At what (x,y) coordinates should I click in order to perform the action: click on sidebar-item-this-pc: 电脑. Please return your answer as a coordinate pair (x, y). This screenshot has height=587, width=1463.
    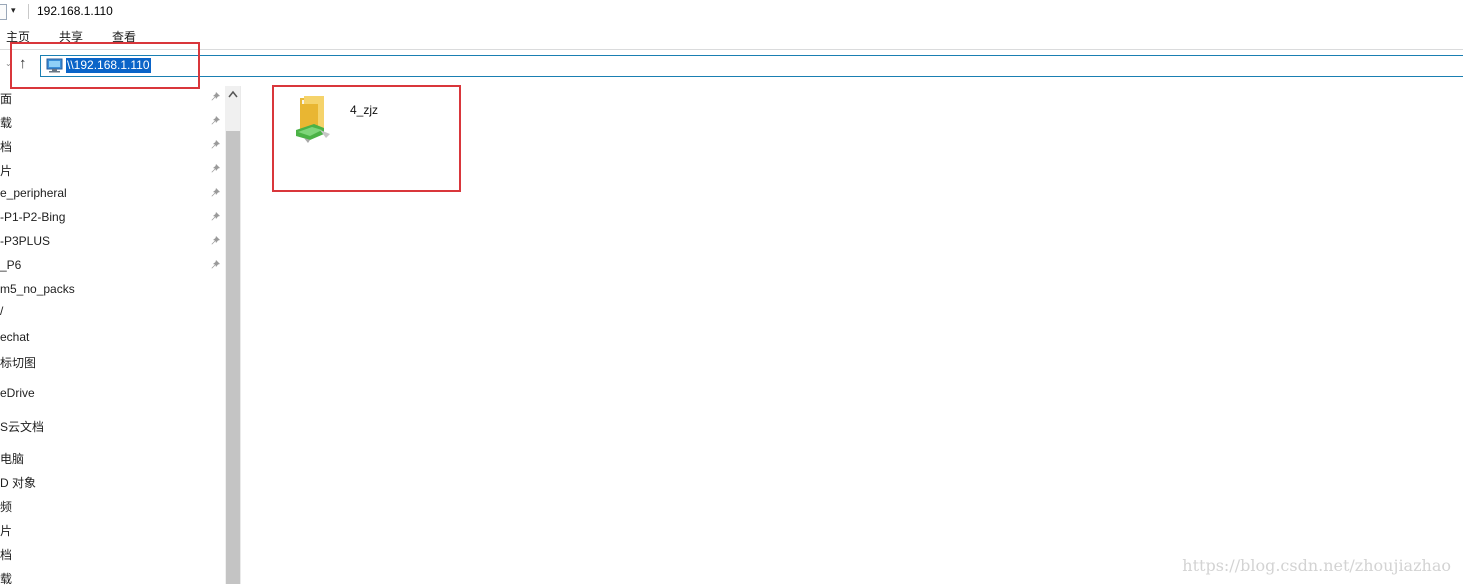
    Looking at the image, I should click on (12, 458).